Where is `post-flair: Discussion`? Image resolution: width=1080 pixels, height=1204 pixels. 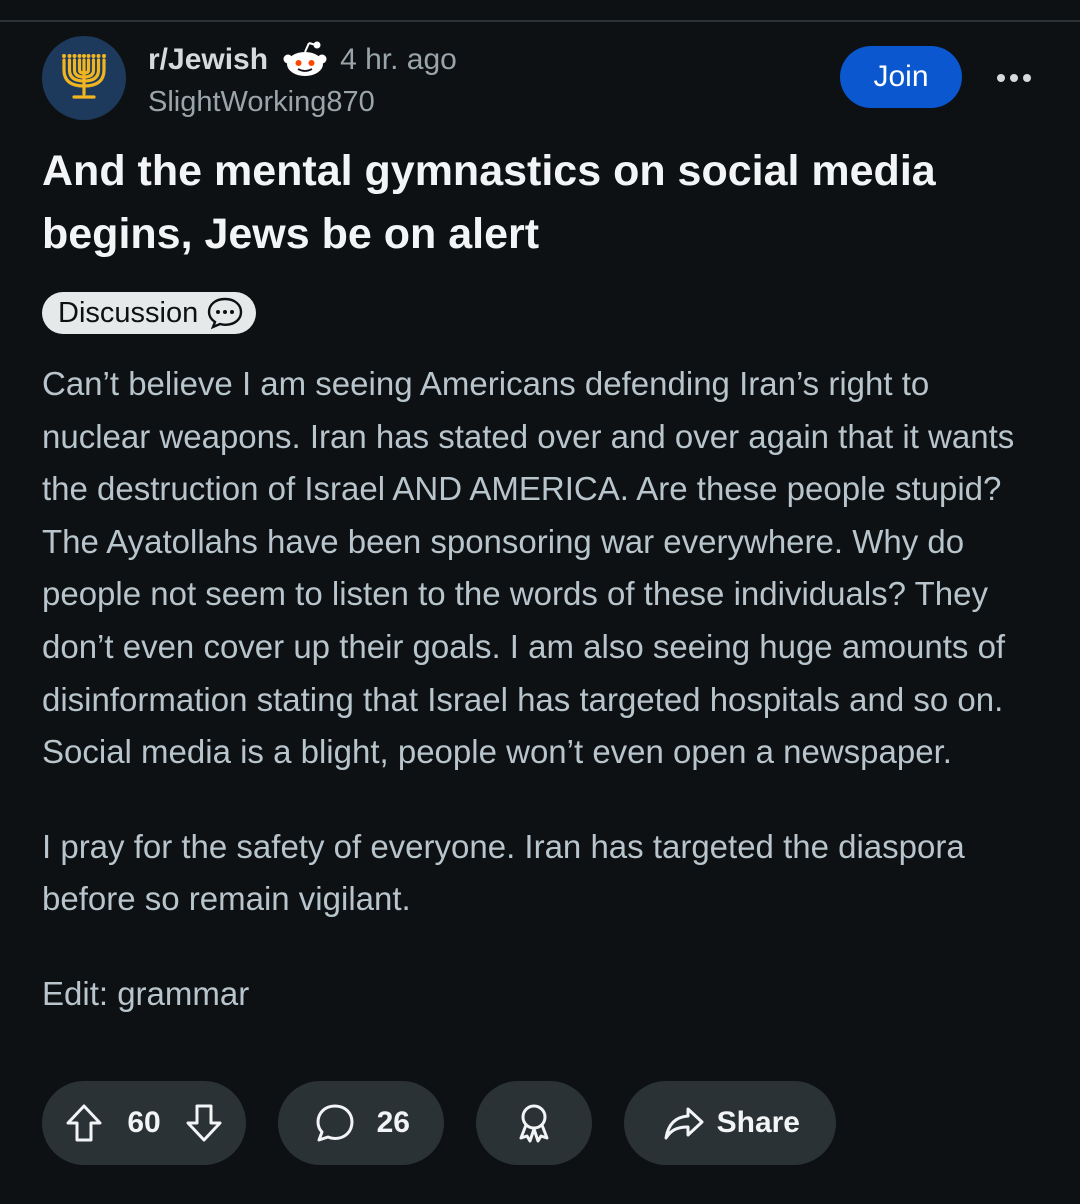
post-flair: Discussion is located at coordinates (149, 313).